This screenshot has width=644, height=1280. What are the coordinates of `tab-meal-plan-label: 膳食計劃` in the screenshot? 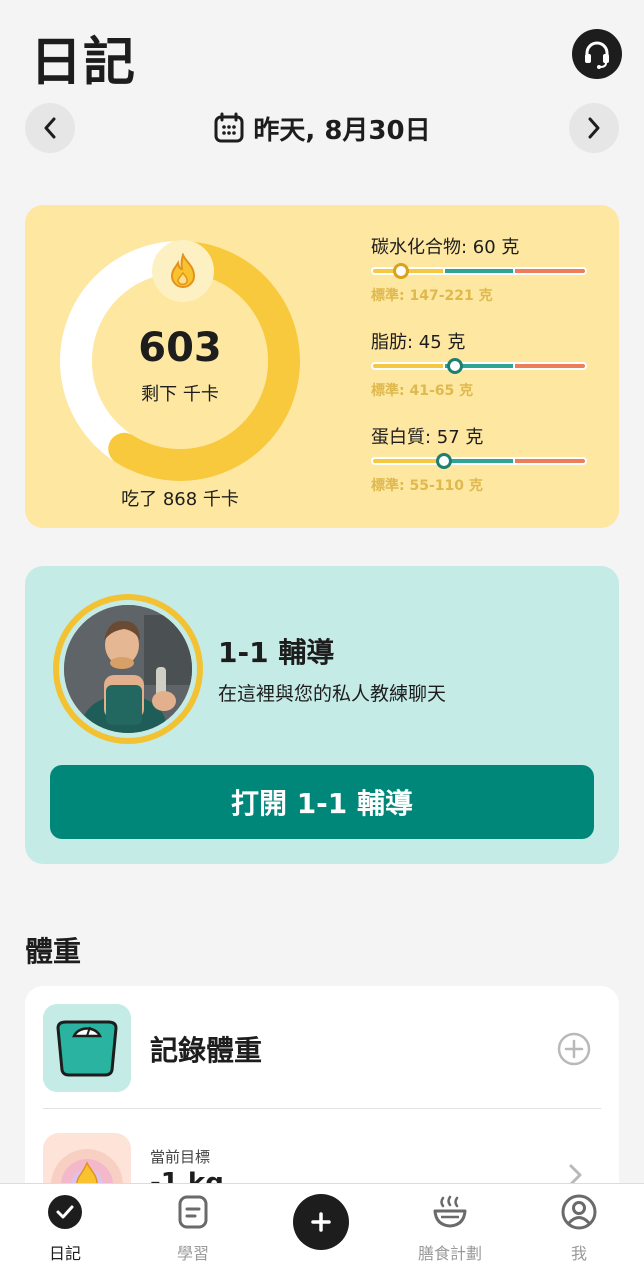 It's located at (449, 1253).